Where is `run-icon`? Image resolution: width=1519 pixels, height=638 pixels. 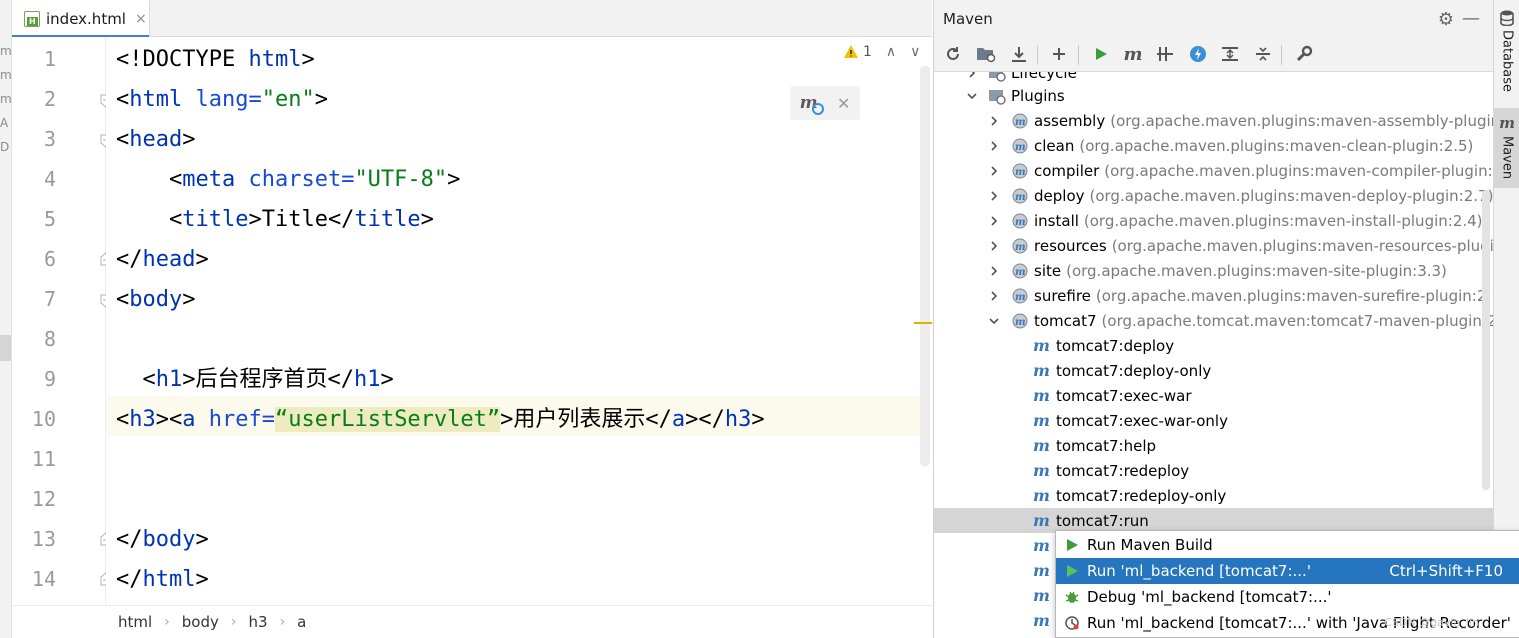
run-icon is located at coordinates (1101, 54).